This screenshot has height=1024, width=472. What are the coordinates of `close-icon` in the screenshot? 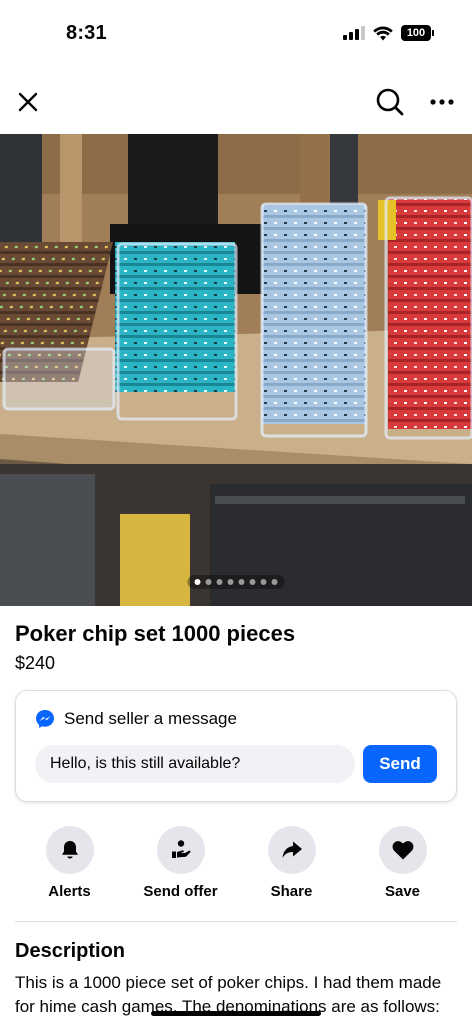 It's located at (28, 102).